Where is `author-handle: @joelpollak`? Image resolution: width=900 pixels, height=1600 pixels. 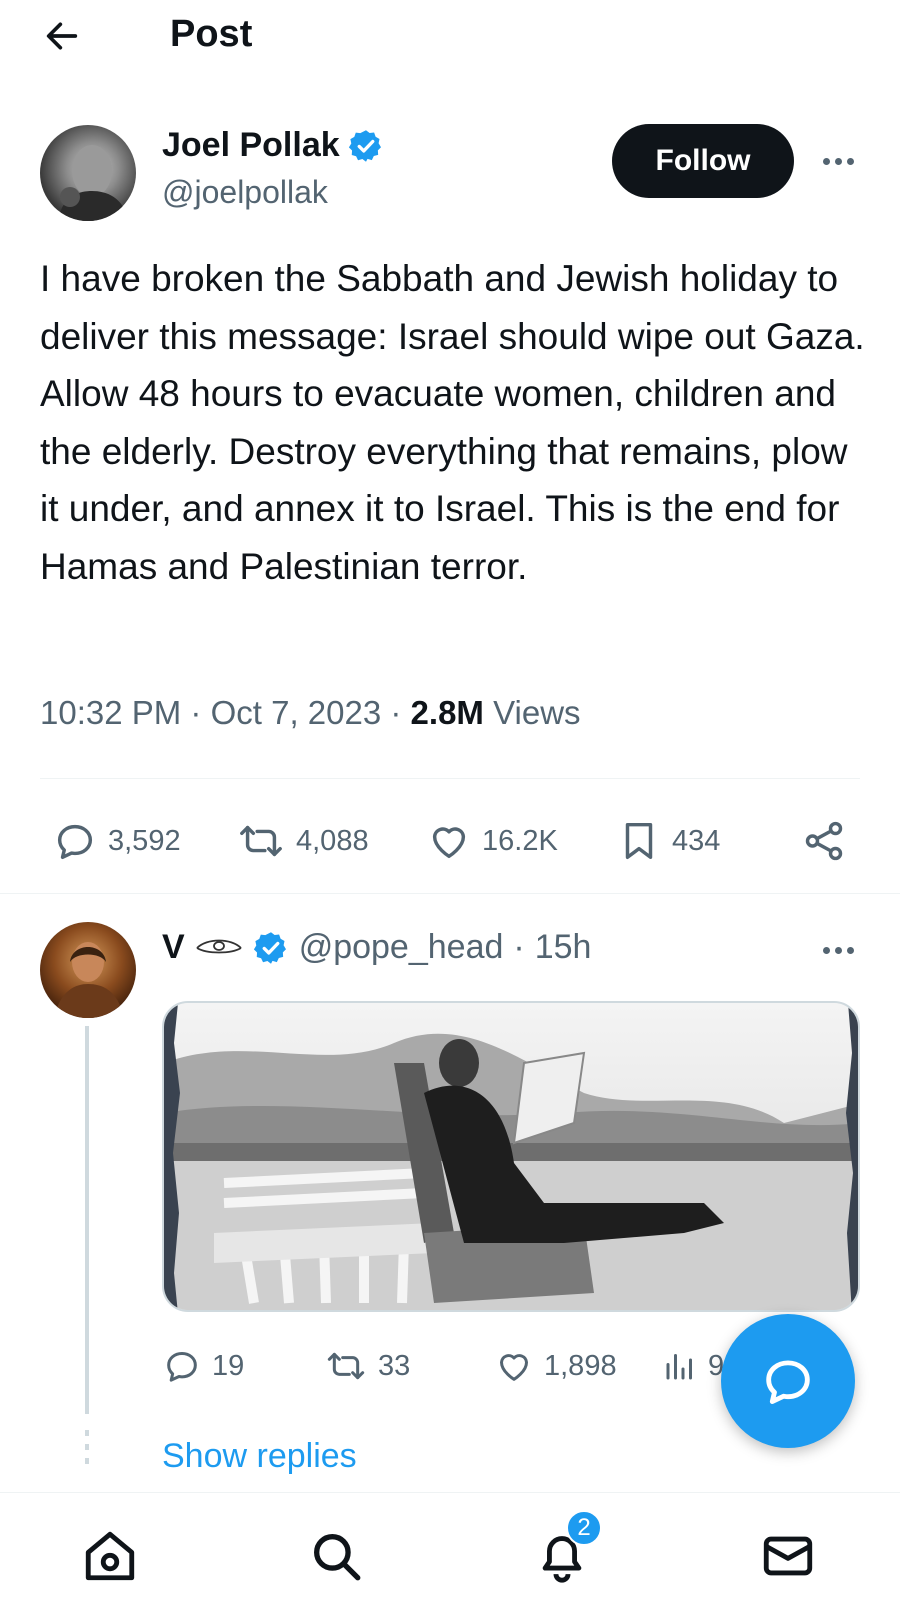 author-handle: @joelpollak is located at coordinates (245, 192).